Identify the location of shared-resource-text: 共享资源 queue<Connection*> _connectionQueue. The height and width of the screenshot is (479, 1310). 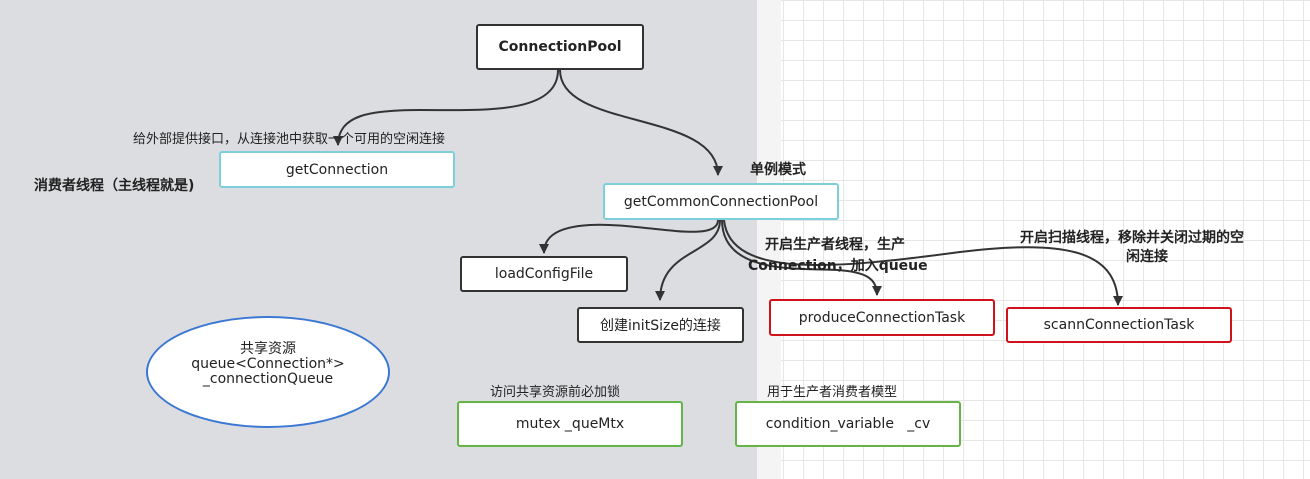
(268, 364).